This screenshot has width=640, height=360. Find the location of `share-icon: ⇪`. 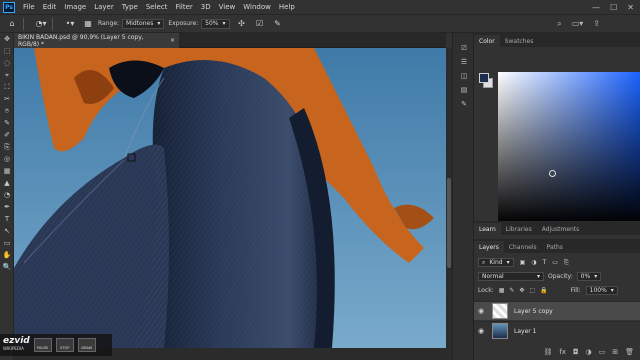

share-icon: ⇪ is located at coordinates (596, 24).